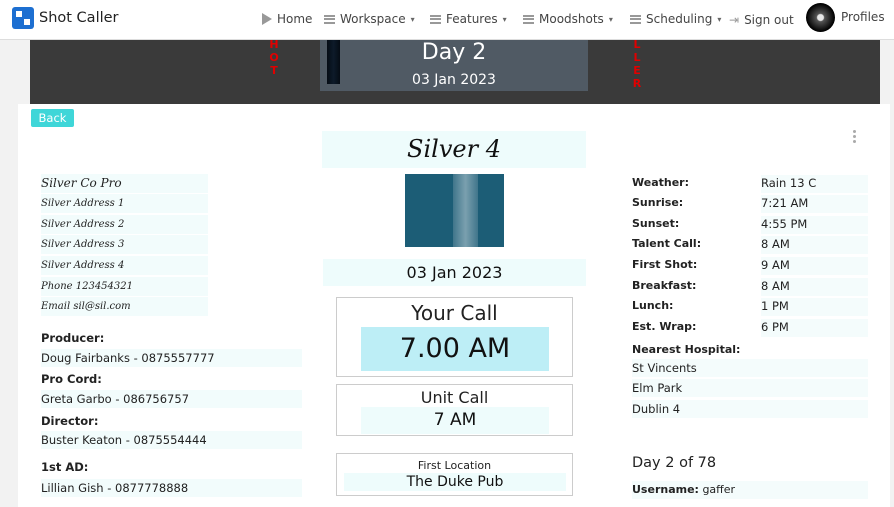 The height and width of the screenshot is (507, 894). I want to click on address-line-1: Silver Address 1, so click(124, 203).